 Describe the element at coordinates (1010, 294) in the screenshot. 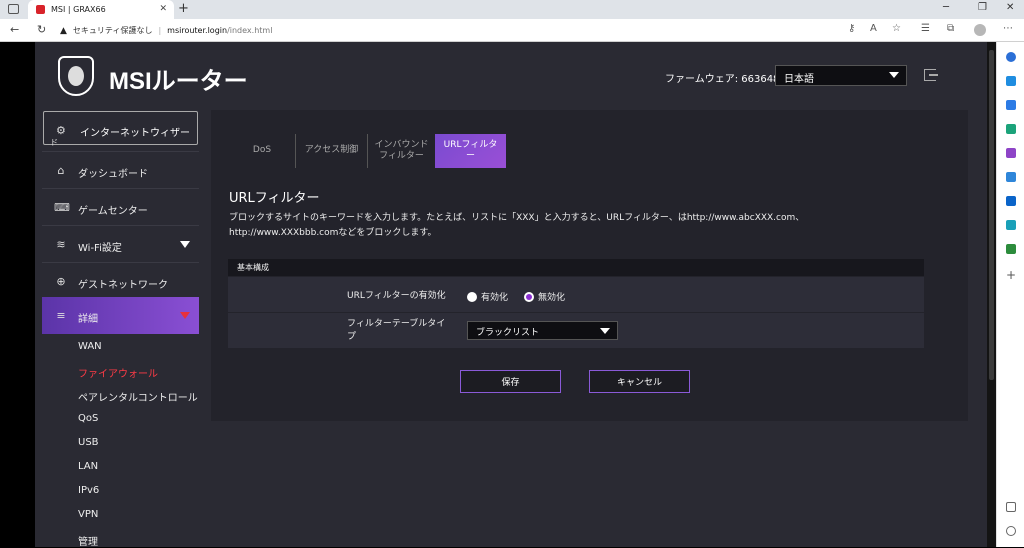

I see `edge-sidebar: +` at that location.